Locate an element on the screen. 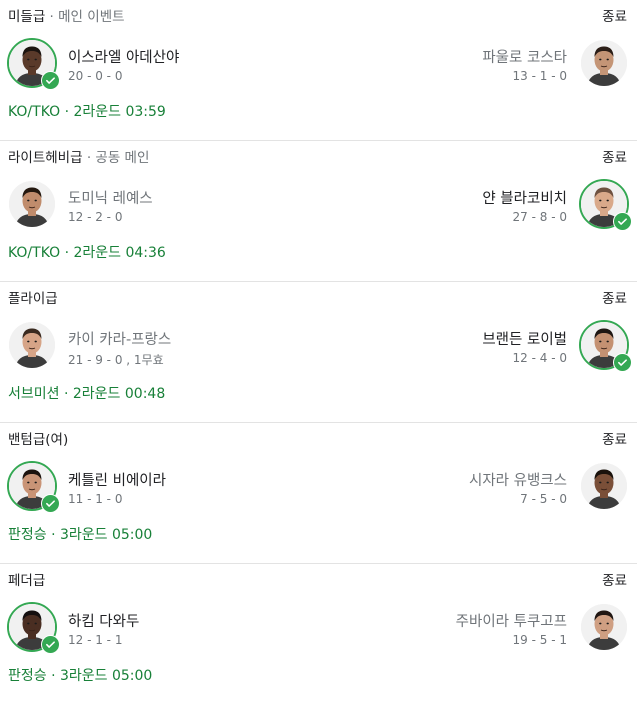 The width and height of the screenshot is (637, 705). fighter-left-name: 이스라엘 아데산야 is located at coordinates (123, 56).